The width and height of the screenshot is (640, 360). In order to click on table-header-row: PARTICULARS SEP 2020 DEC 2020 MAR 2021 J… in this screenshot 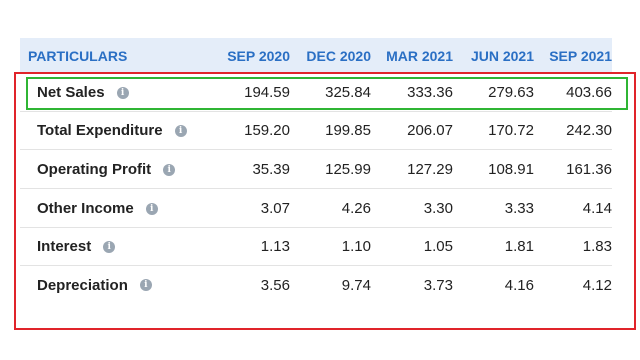, I will do `click(316, 56)`.